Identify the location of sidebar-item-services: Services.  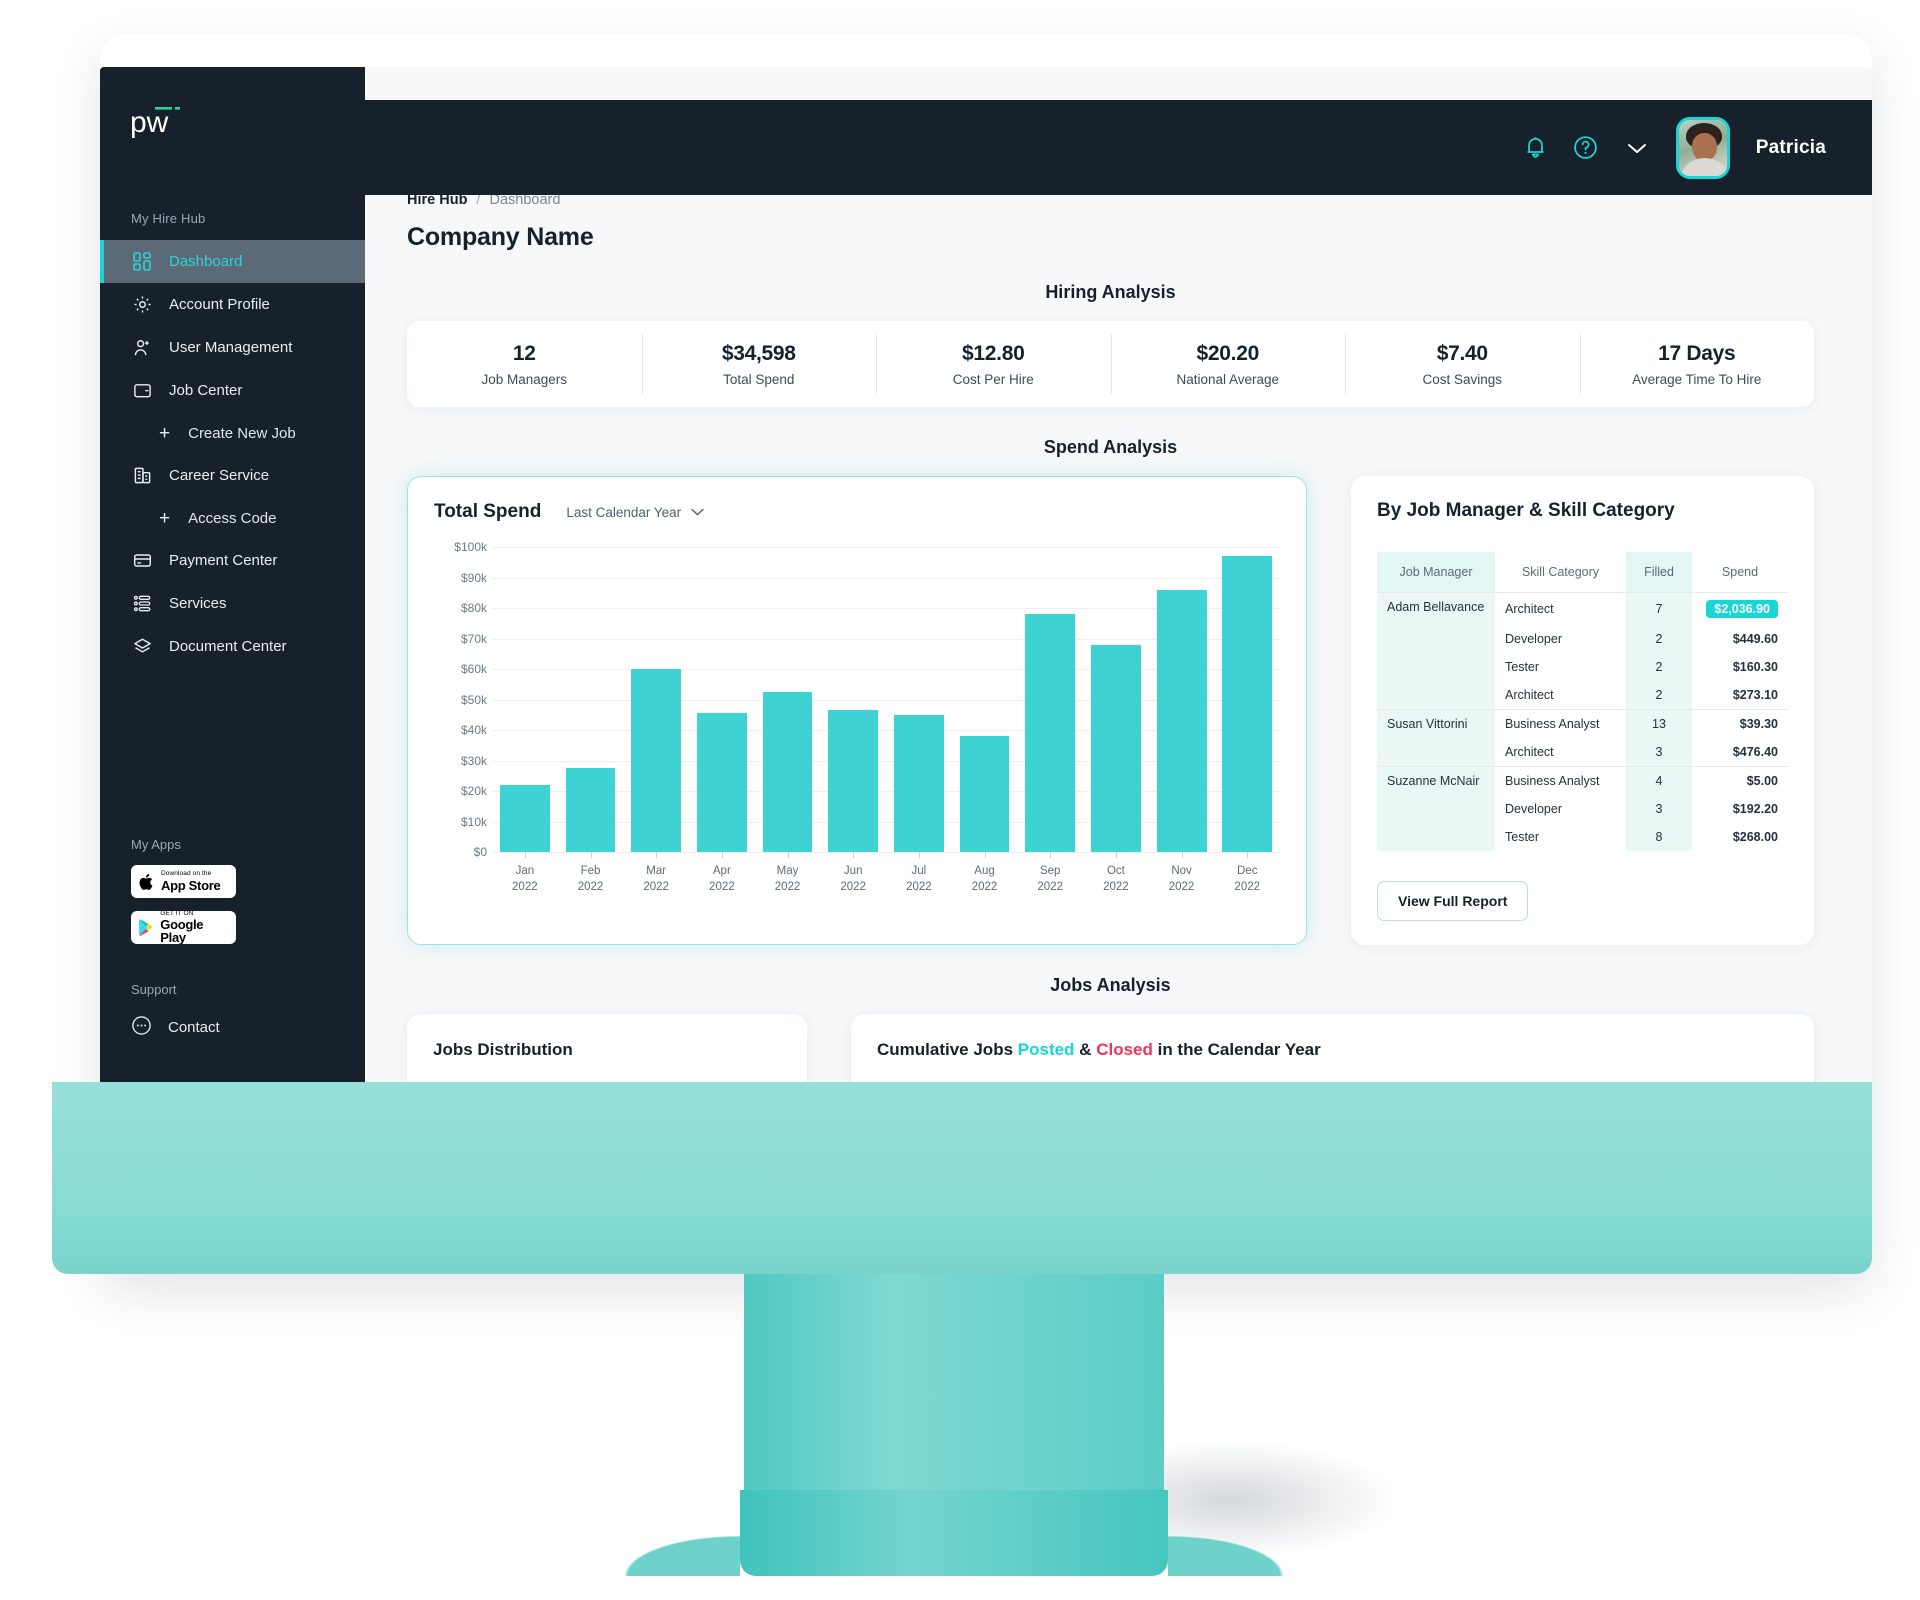
(232, 603).